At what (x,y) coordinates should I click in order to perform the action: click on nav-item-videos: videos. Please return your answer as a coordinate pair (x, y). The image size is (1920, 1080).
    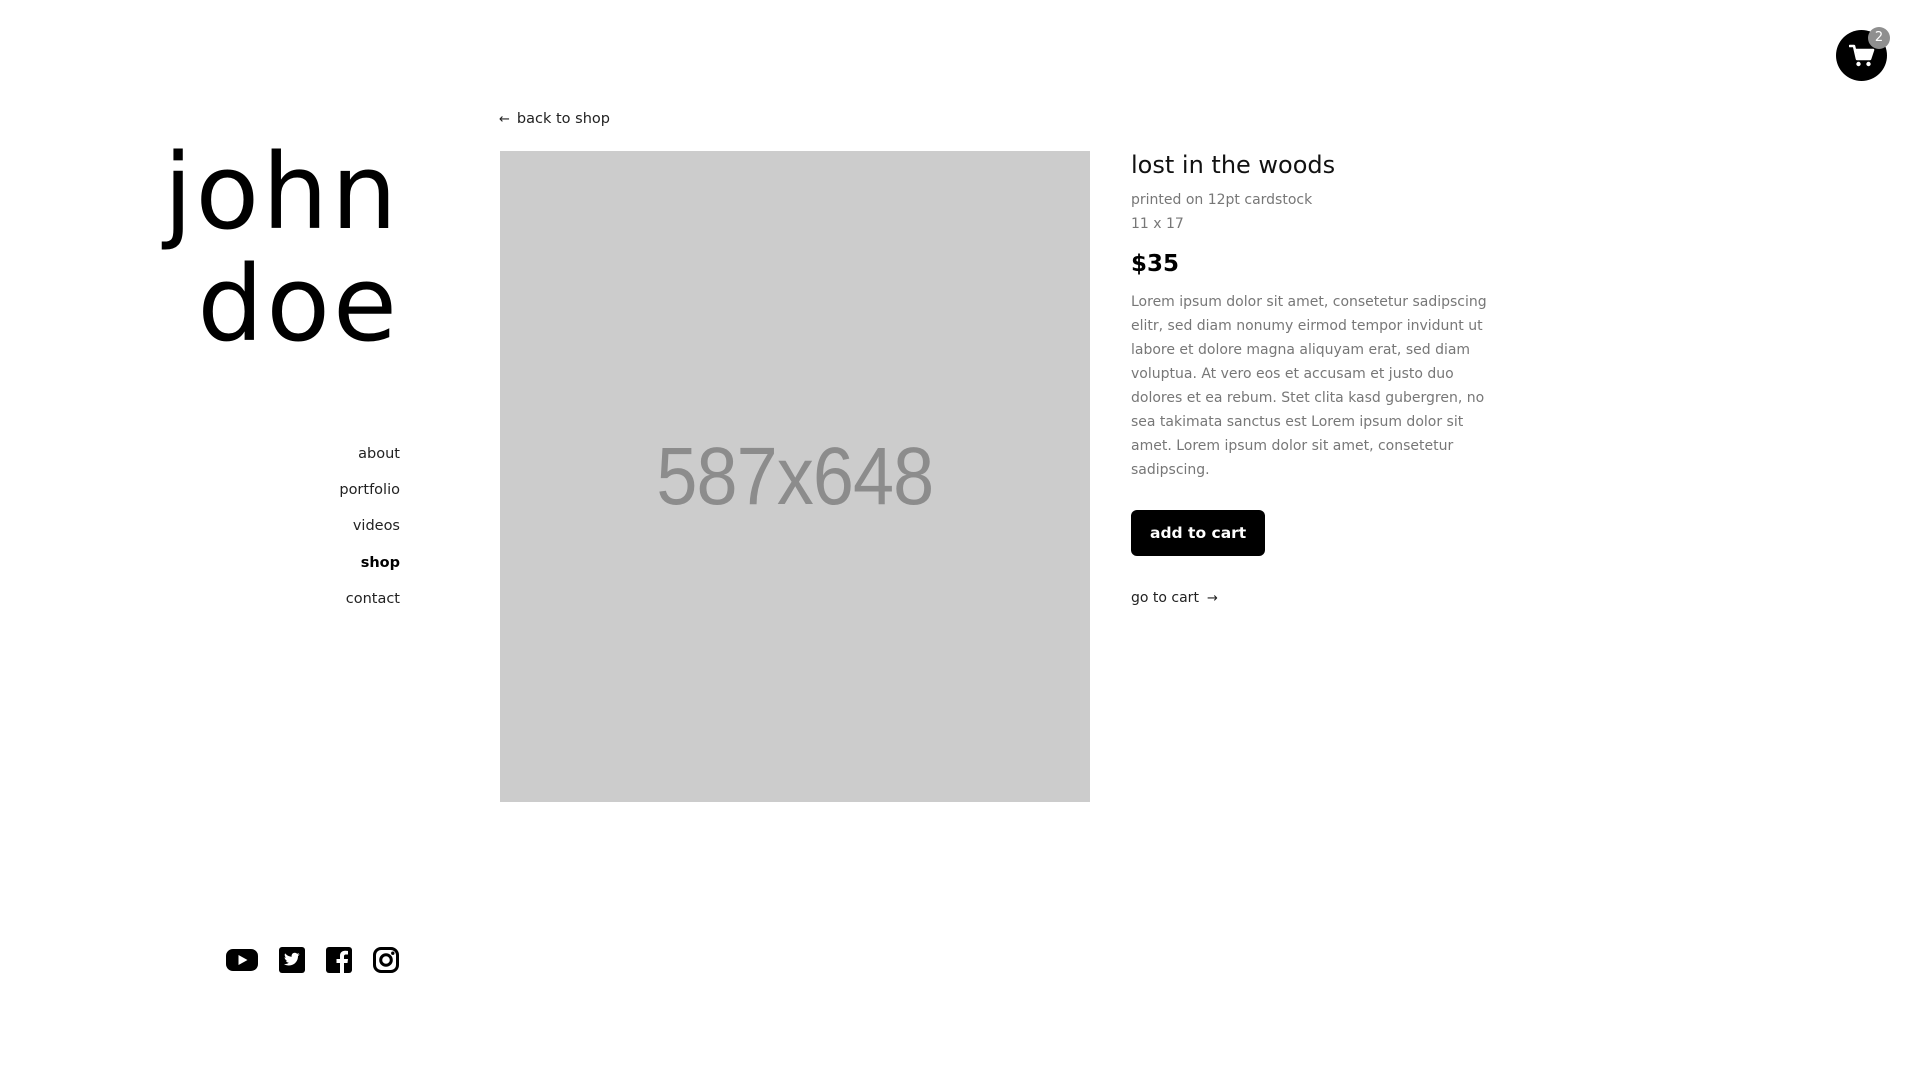
    Looking at the image, I should click on (300, 530).